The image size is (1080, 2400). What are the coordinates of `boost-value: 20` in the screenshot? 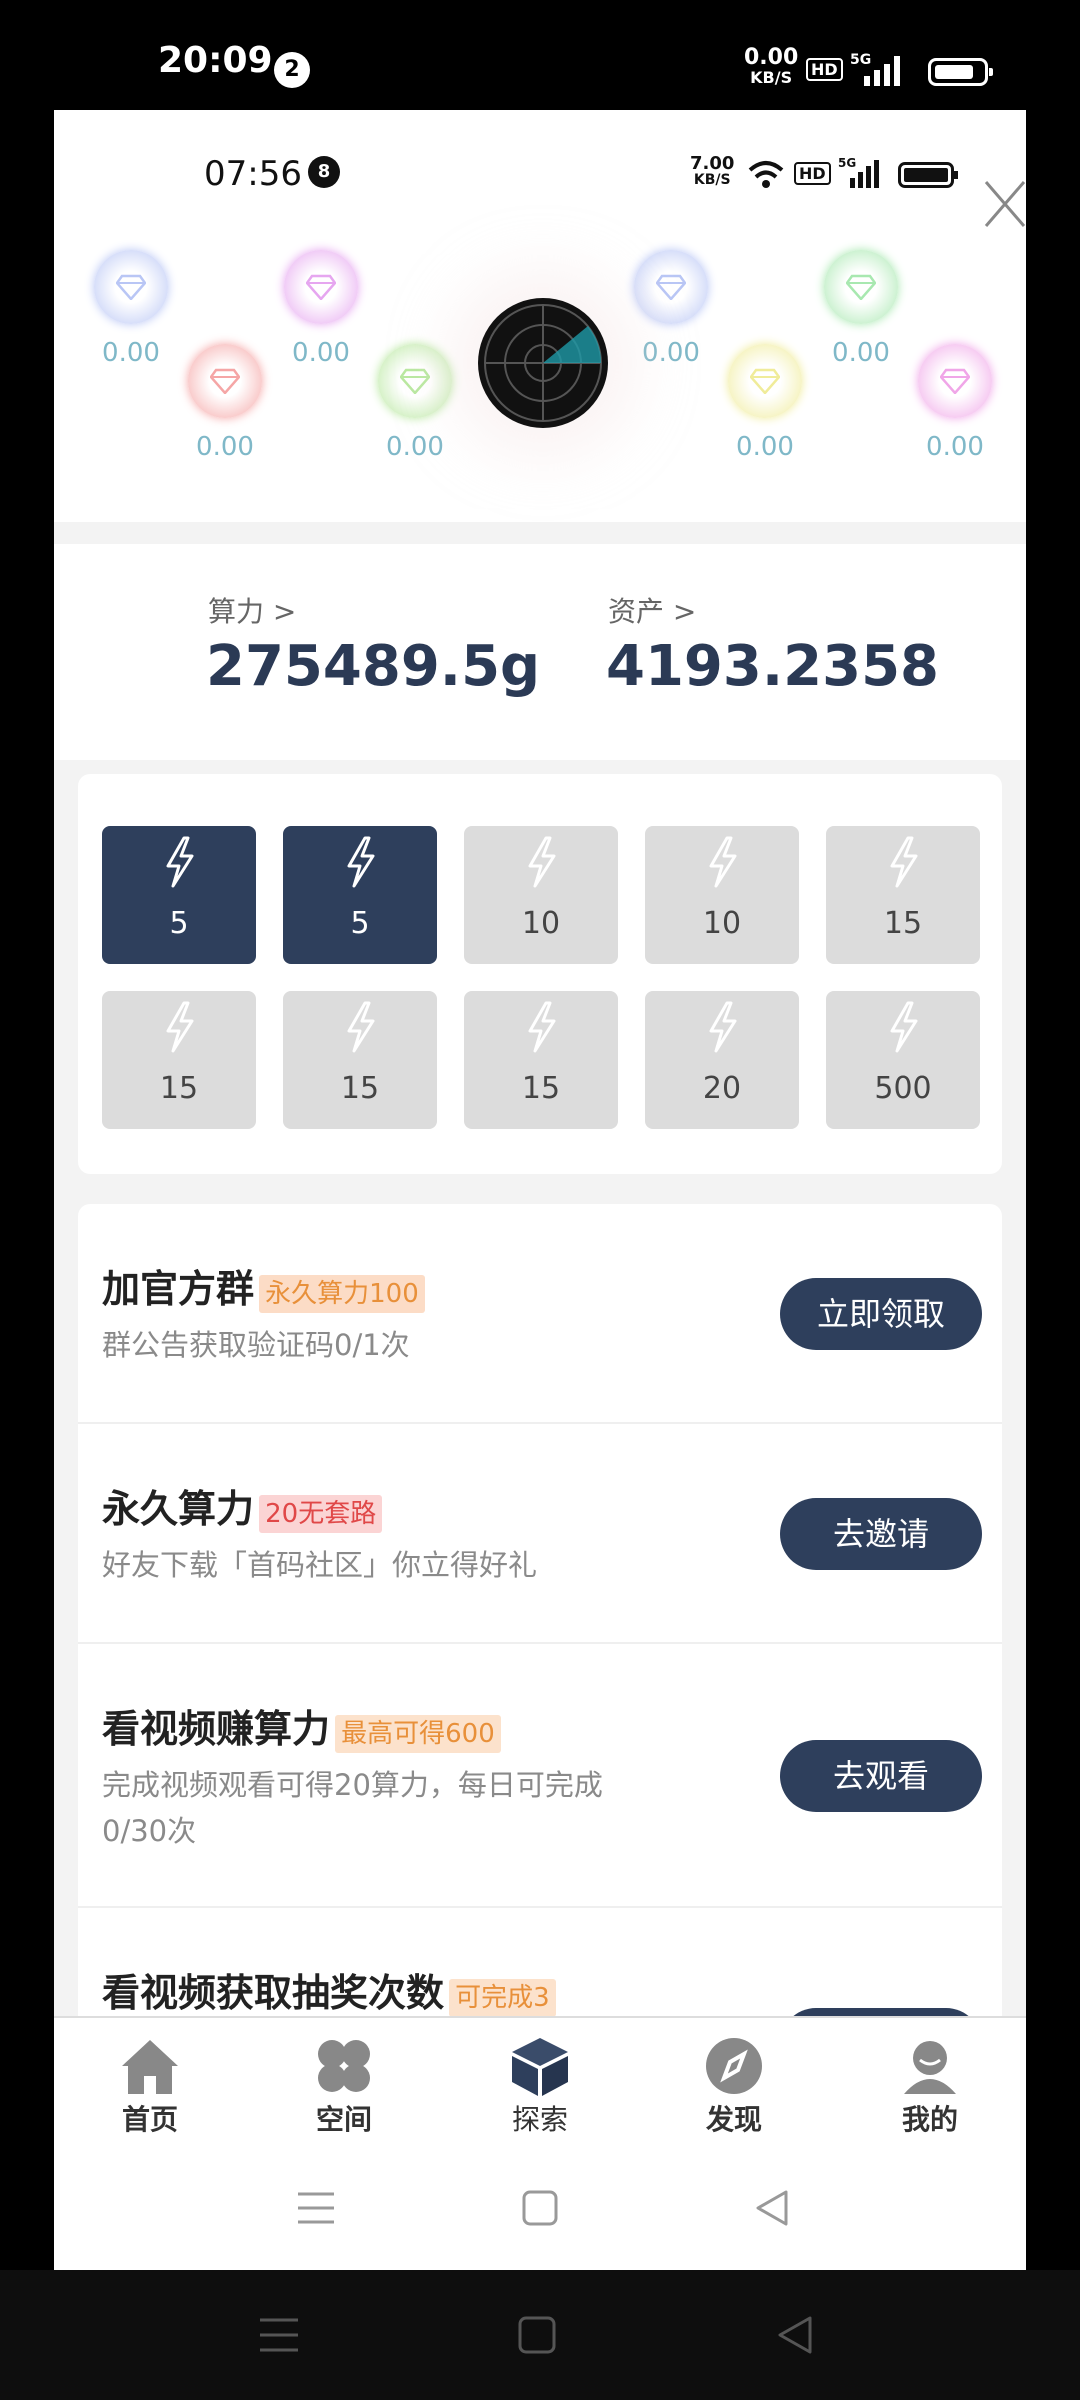 It's located at (722, 1088).